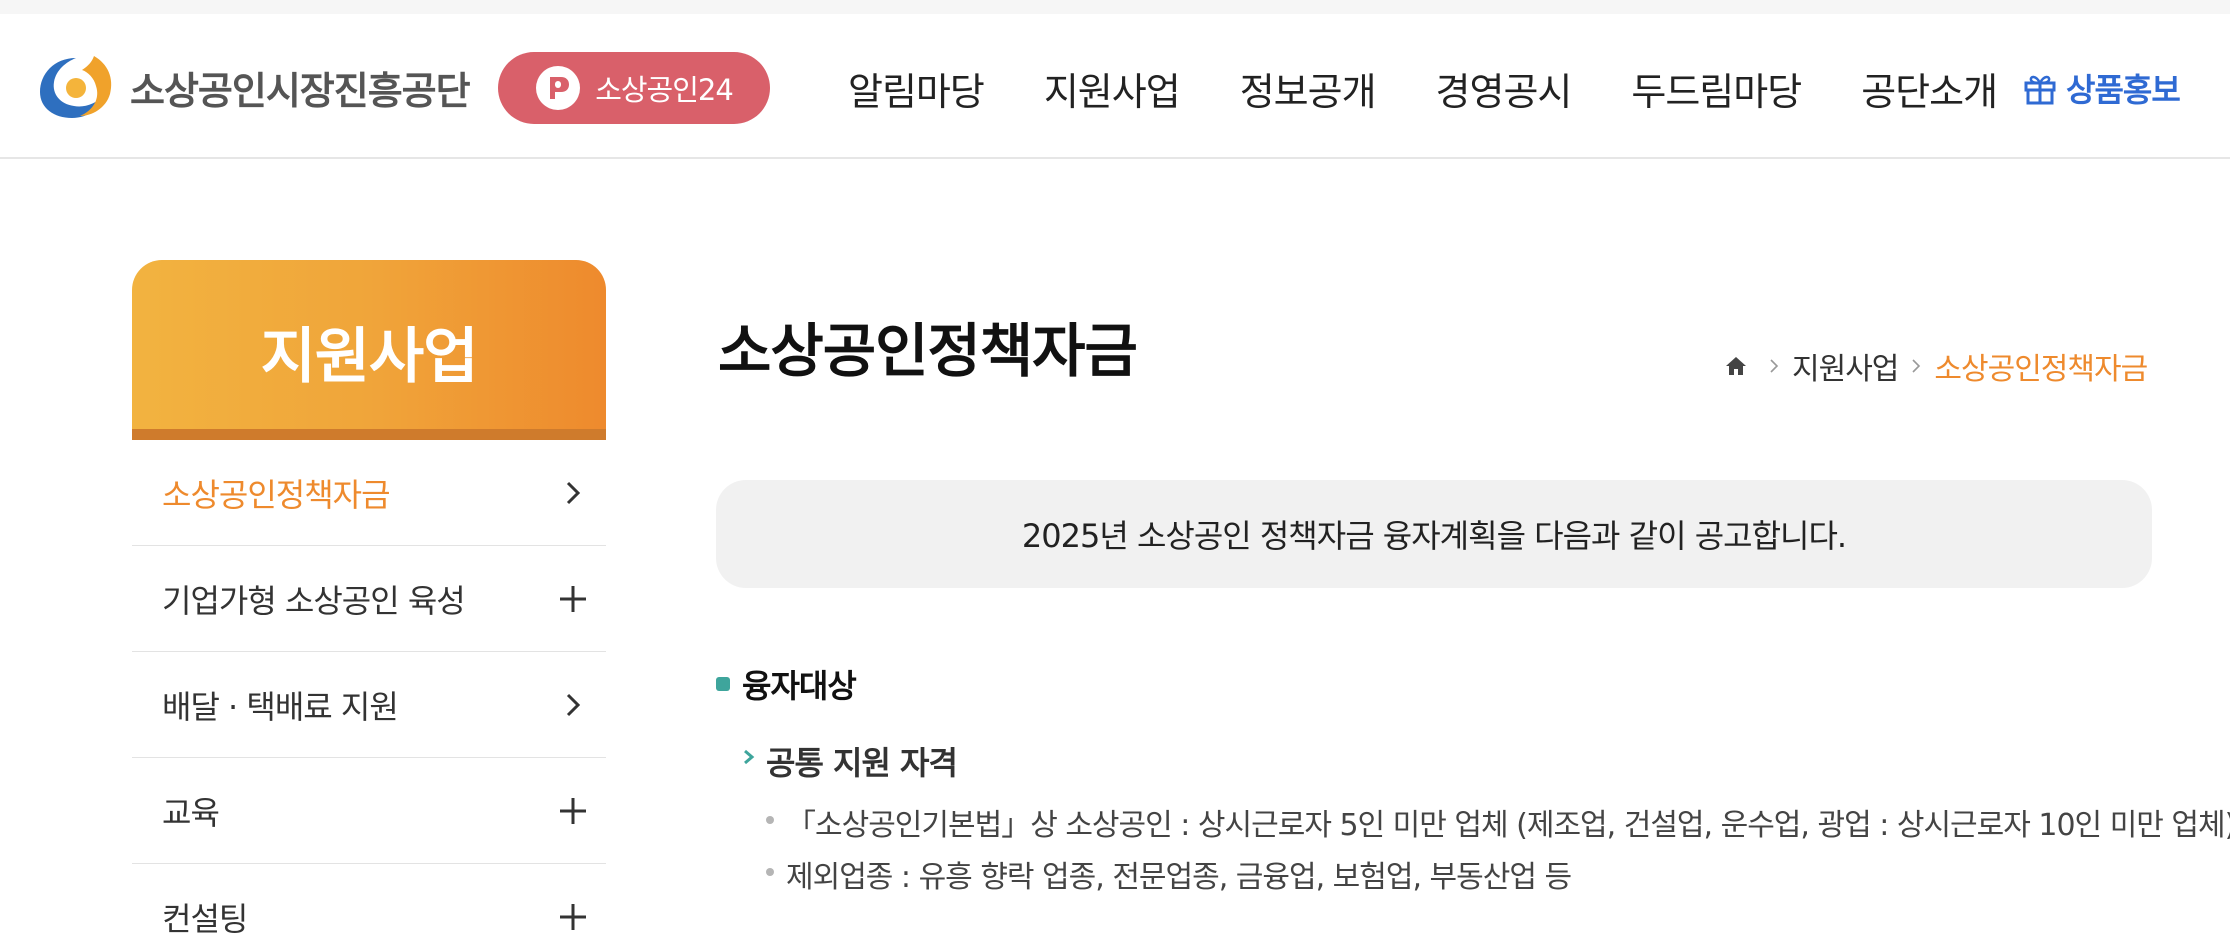 This screenshot has width=2230, height=948. Describe the element at coordinates (1504, 88) in the screenshot. I see `nav-item-management: 경영공시` at that location.